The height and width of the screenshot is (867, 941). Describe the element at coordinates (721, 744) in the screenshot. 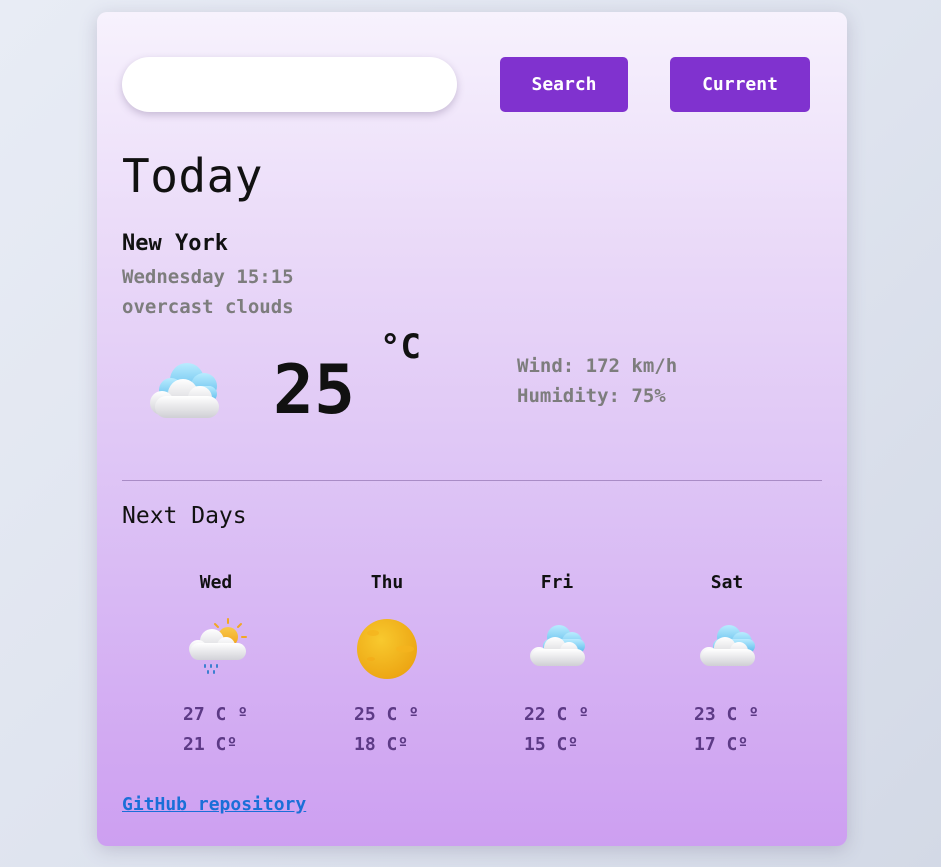

I see `forecast-low-temp: 17 Cº` at that location.